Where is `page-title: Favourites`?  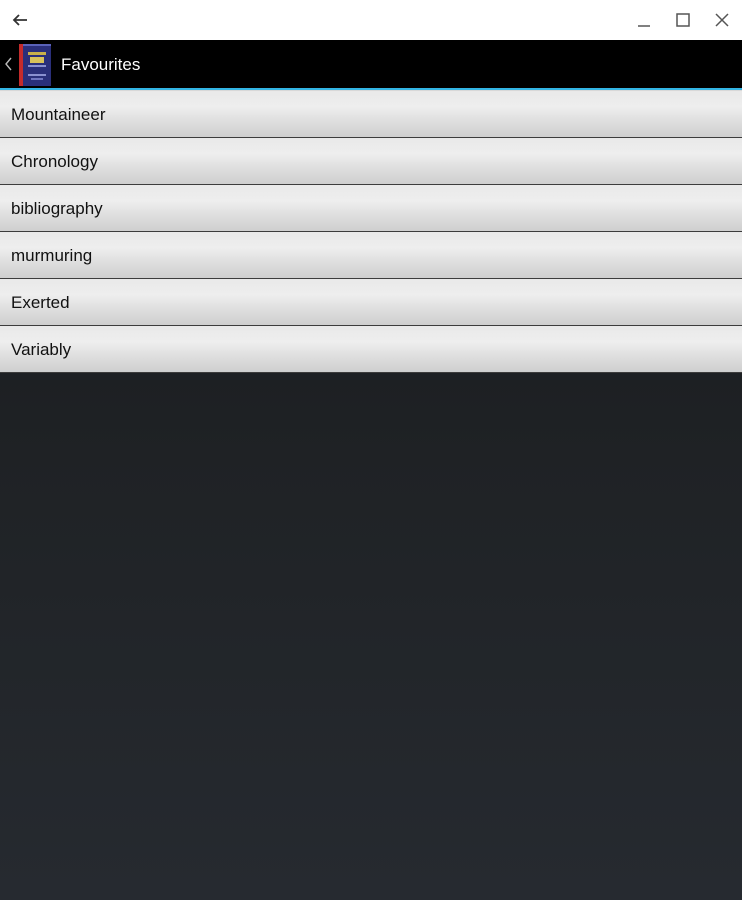 page-title: Favourites is located at coordinates (101, 64).